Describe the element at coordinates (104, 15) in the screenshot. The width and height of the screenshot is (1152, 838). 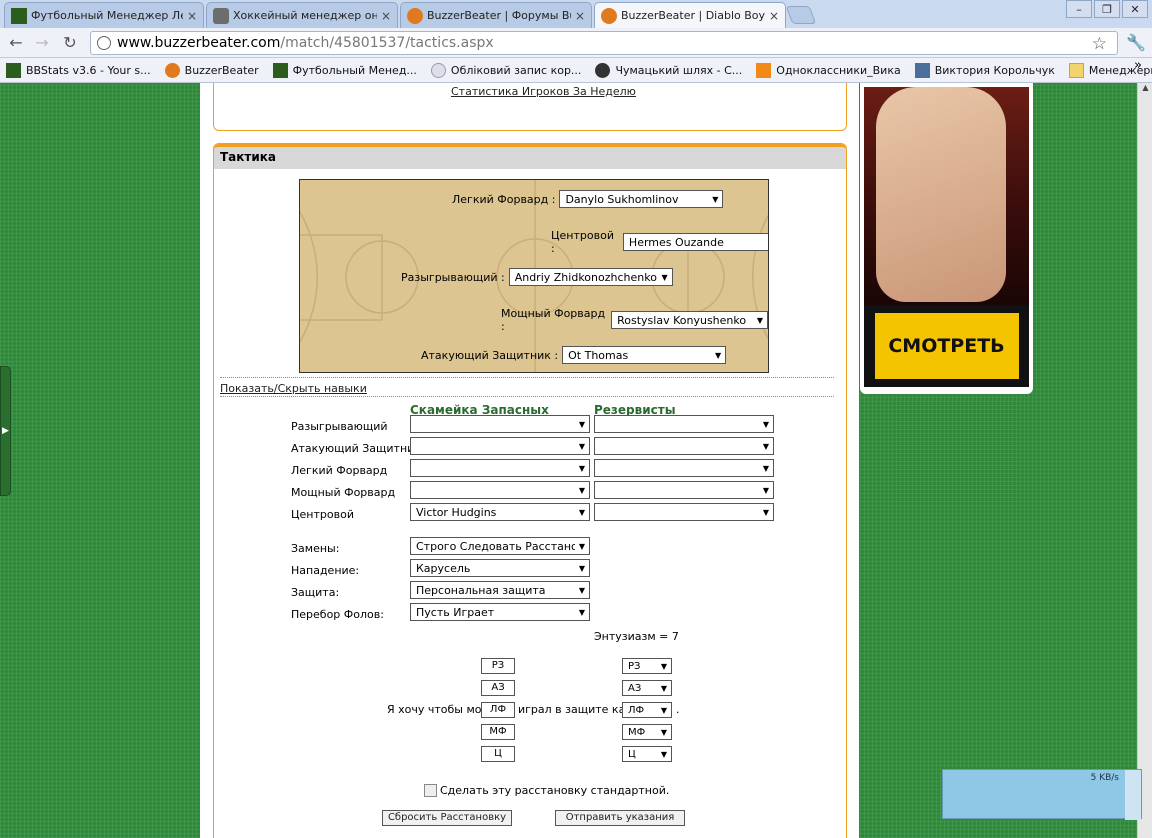
I see `tab-football-manager: Футбольный Менеджер Леги ×` at that location.